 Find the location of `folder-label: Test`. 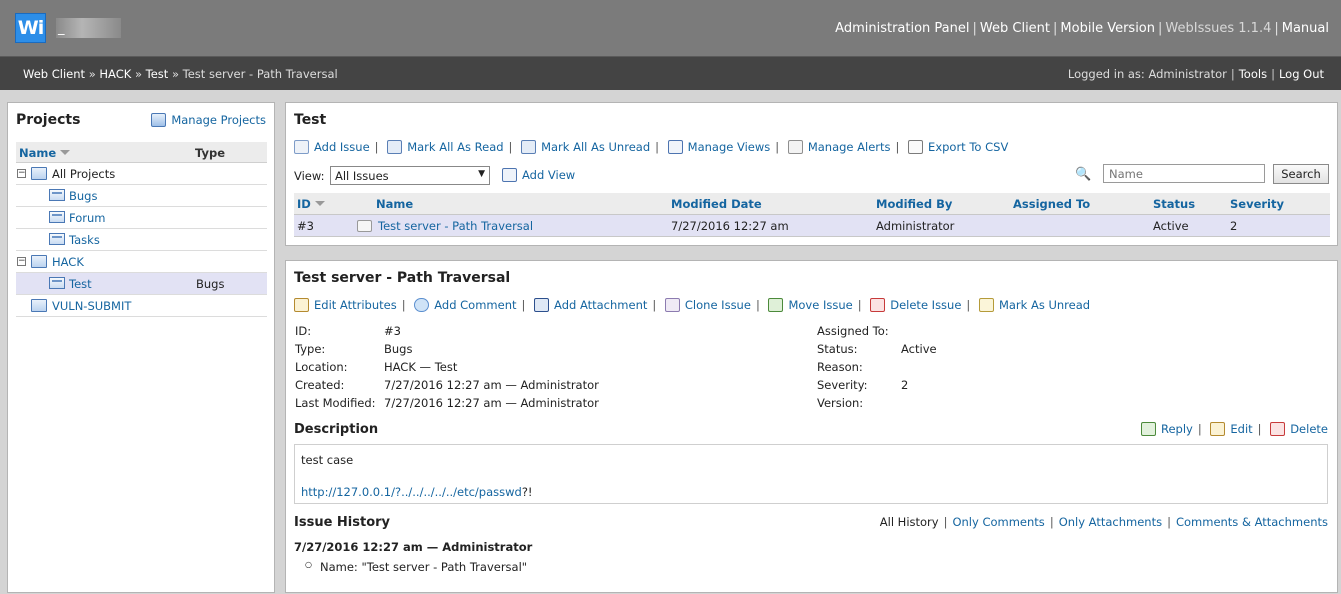

folder-label: Test is located at coordinates (80, 284).